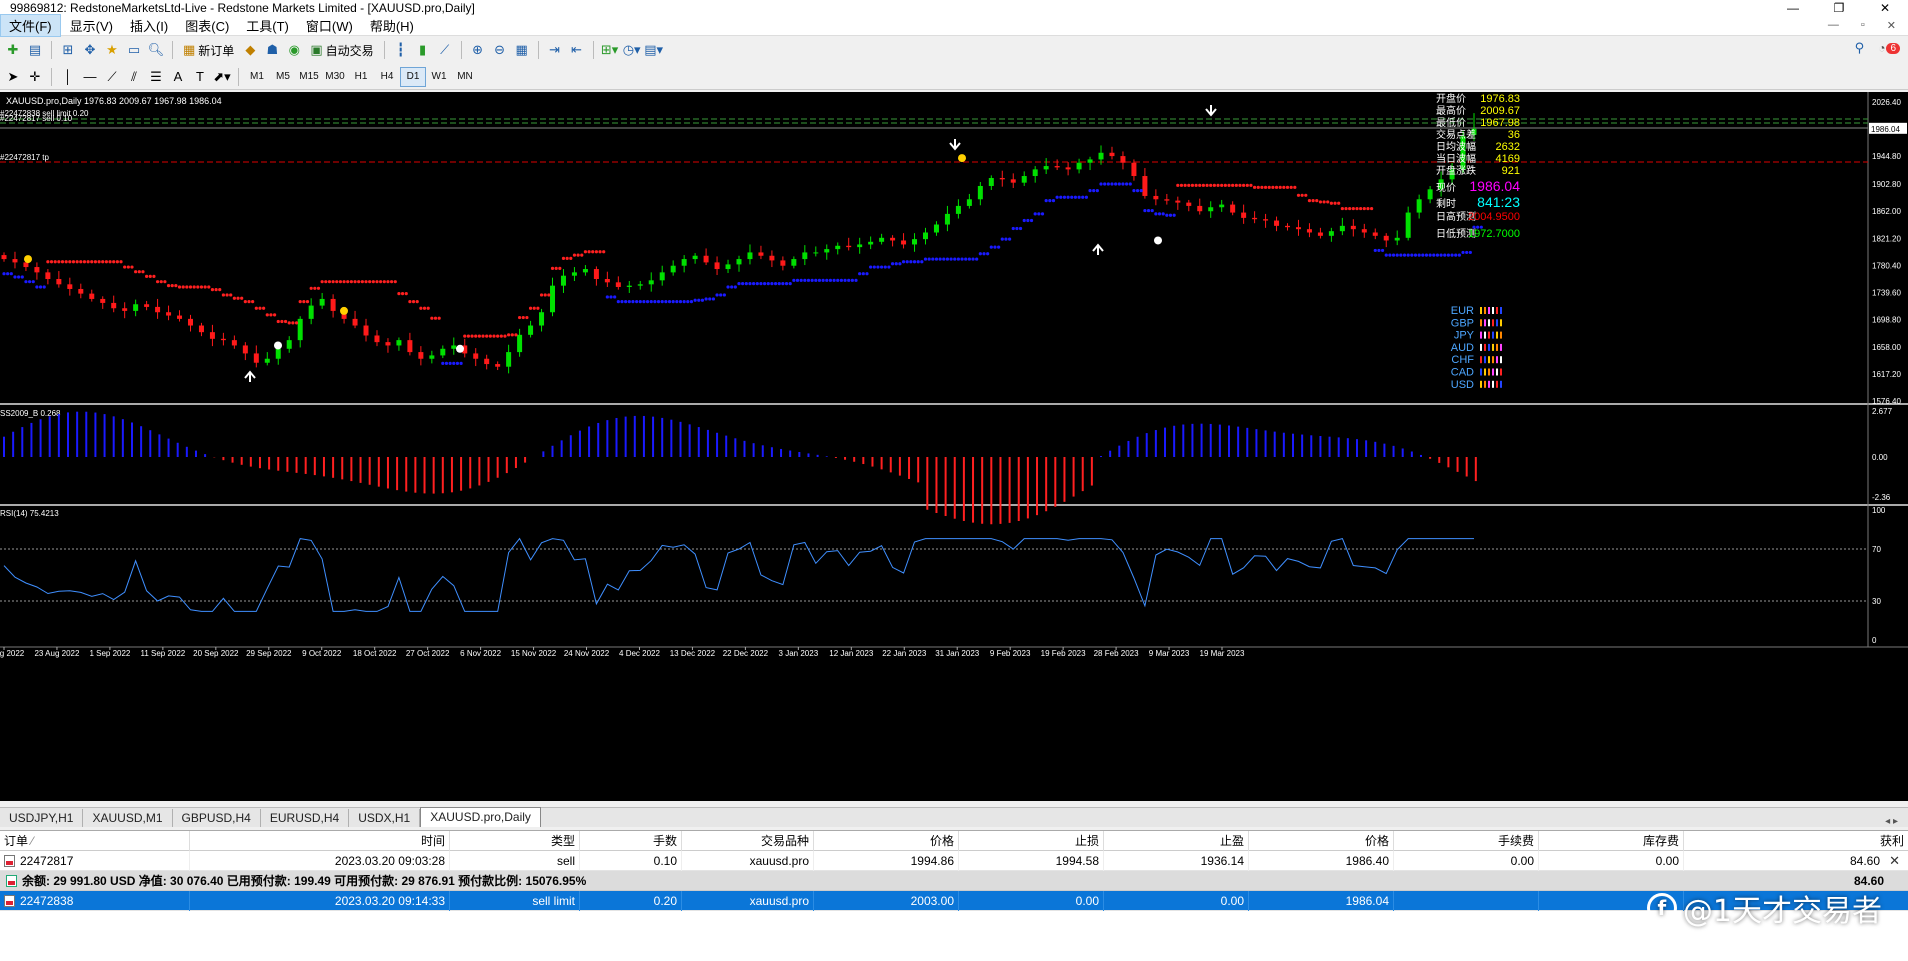 This screenshot has width=1908, height=961. What do you see at coordinates (35, 50) in the screenshot?
I see `profiles-icon: ▤` at bounding box center [35, 50].